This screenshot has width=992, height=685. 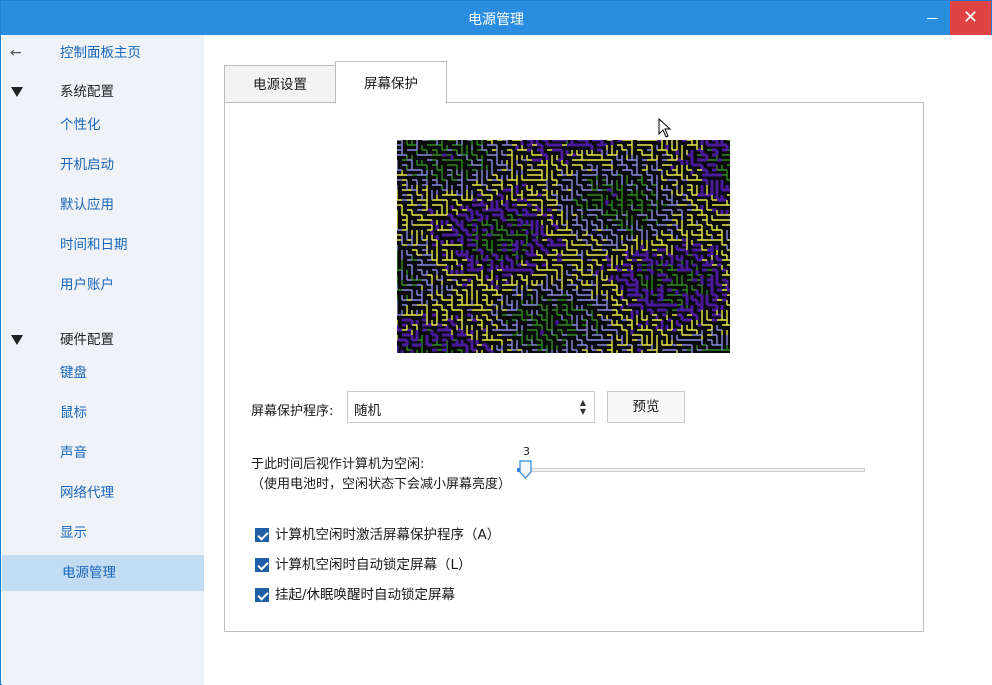 I want to click on checkbox-label: 计算机空闲时激活屏幕保护程序（A）, so click(x=388, y=535).